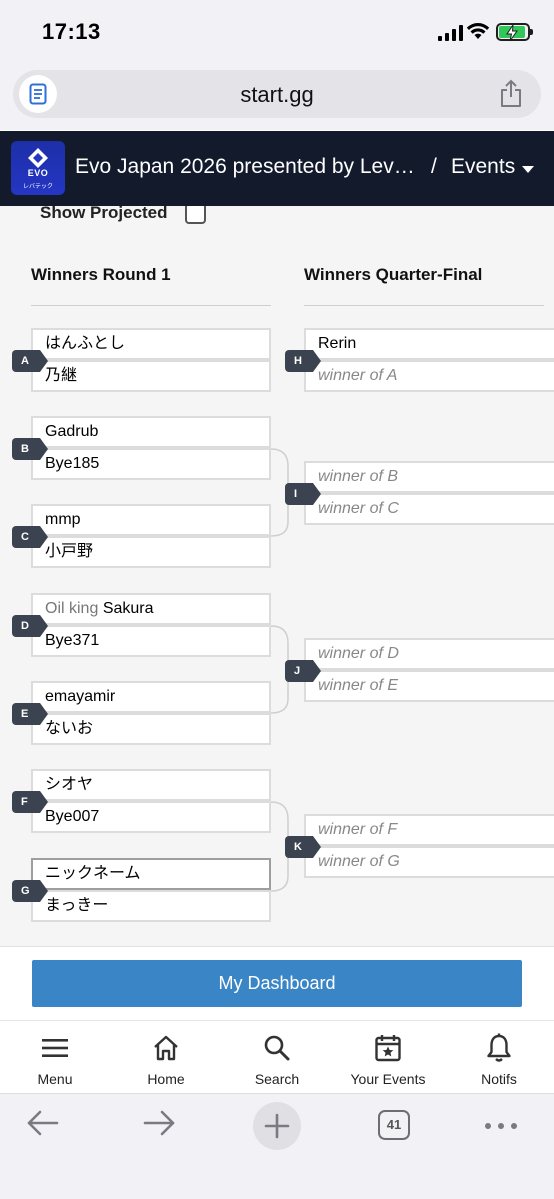 Image resolution: width=554 pixels, height=1199 pixels. Describe the element at coordinates (429, 477) in the screenshot. I see `match-entrant: winner of B` at that location.